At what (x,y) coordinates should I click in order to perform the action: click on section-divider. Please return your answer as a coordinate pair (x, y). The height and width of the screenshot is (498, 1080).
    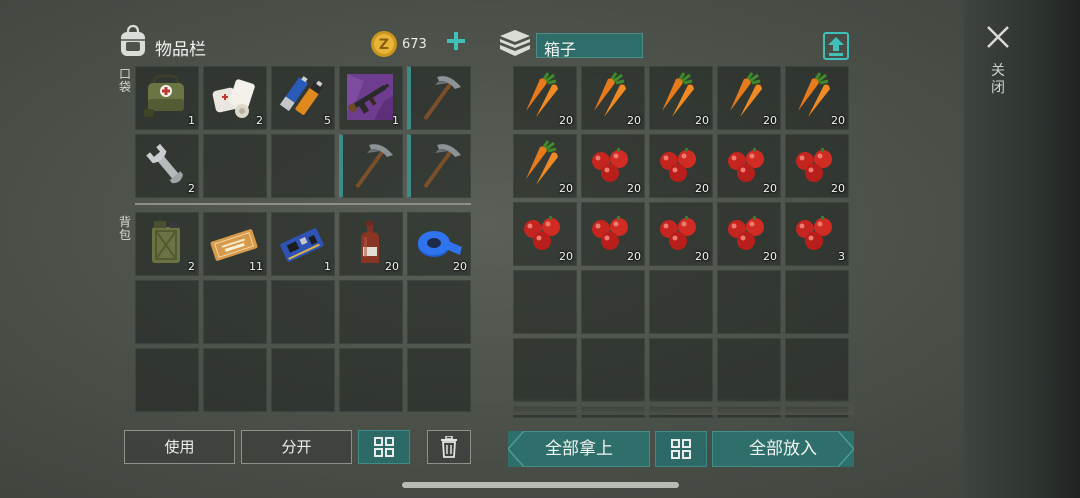
    Looking at the image, I should click on (303, 204).